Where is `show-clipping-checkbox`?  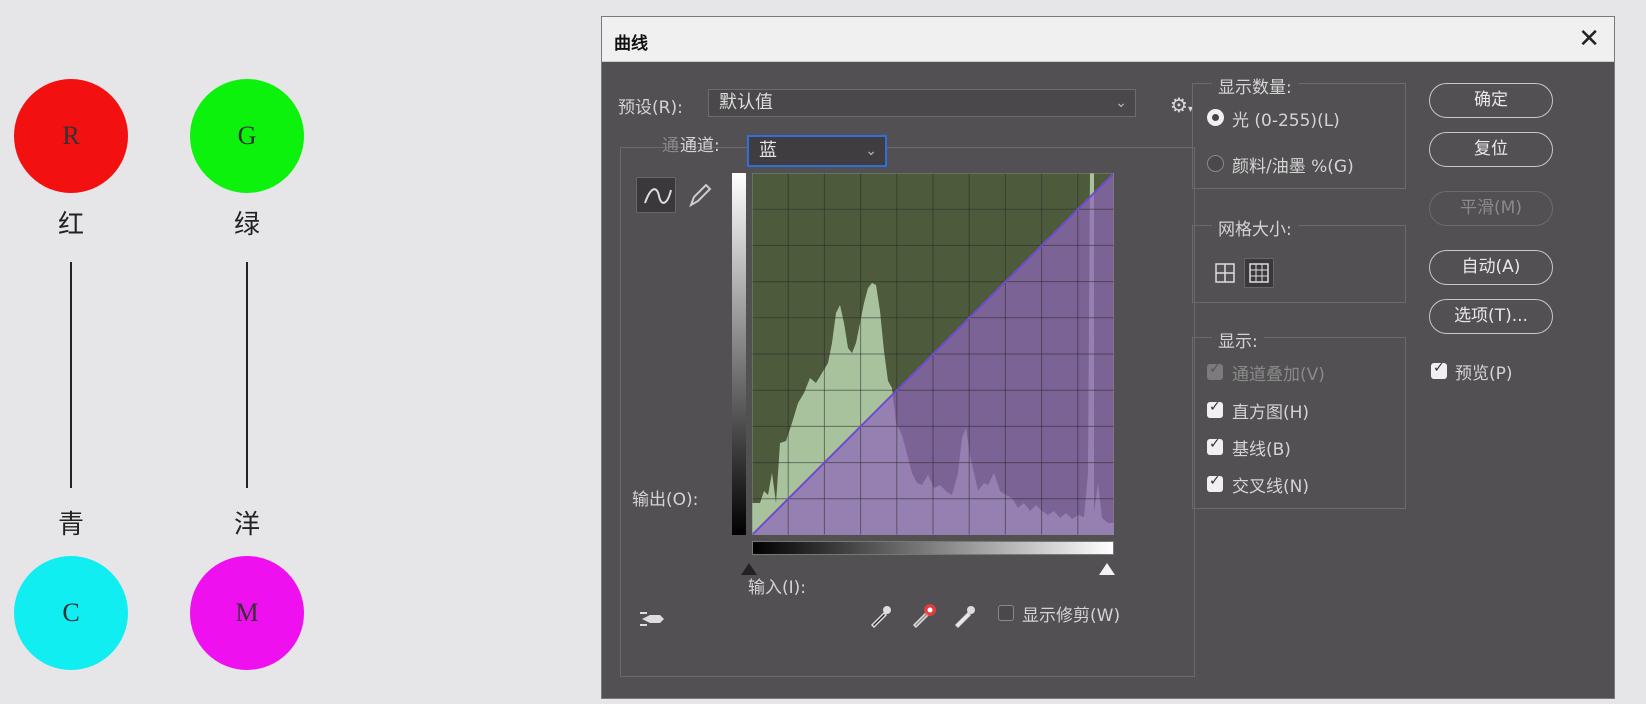 show-clipping-checkbox is located at coordinates (1006, 613).